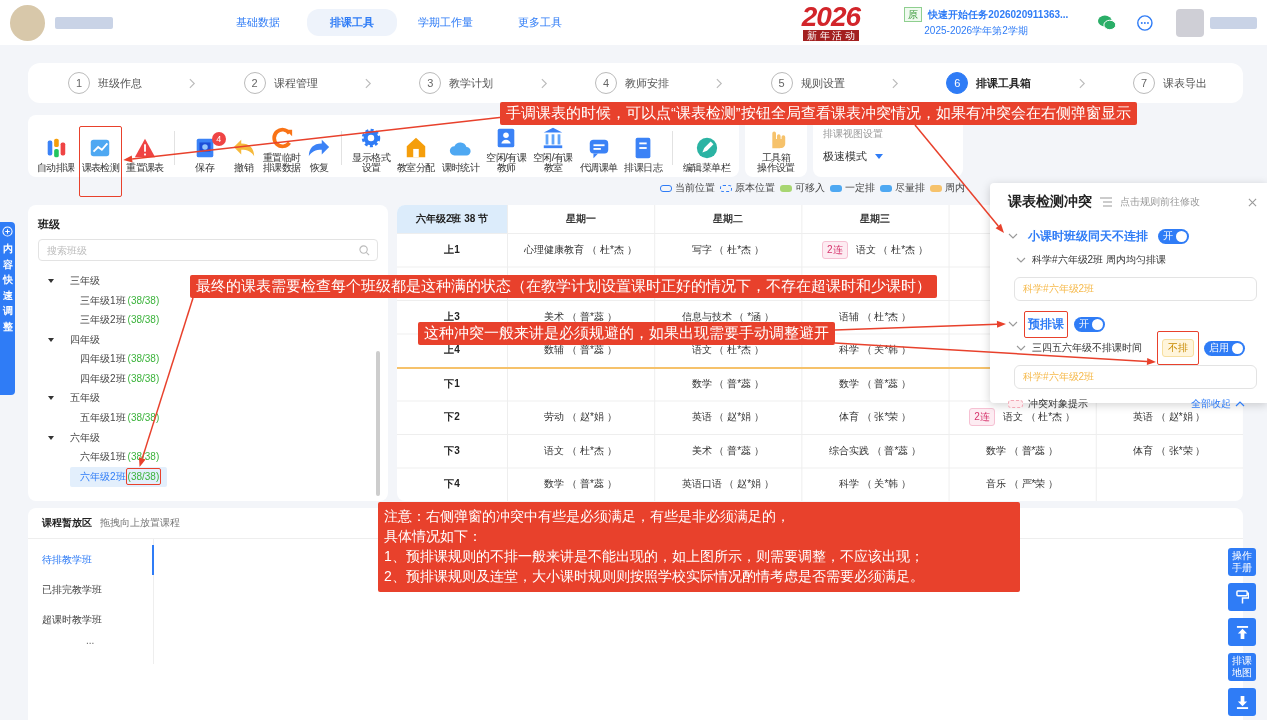  I want to click on class-list-tab: 已排完教学班, so click(91, 590).